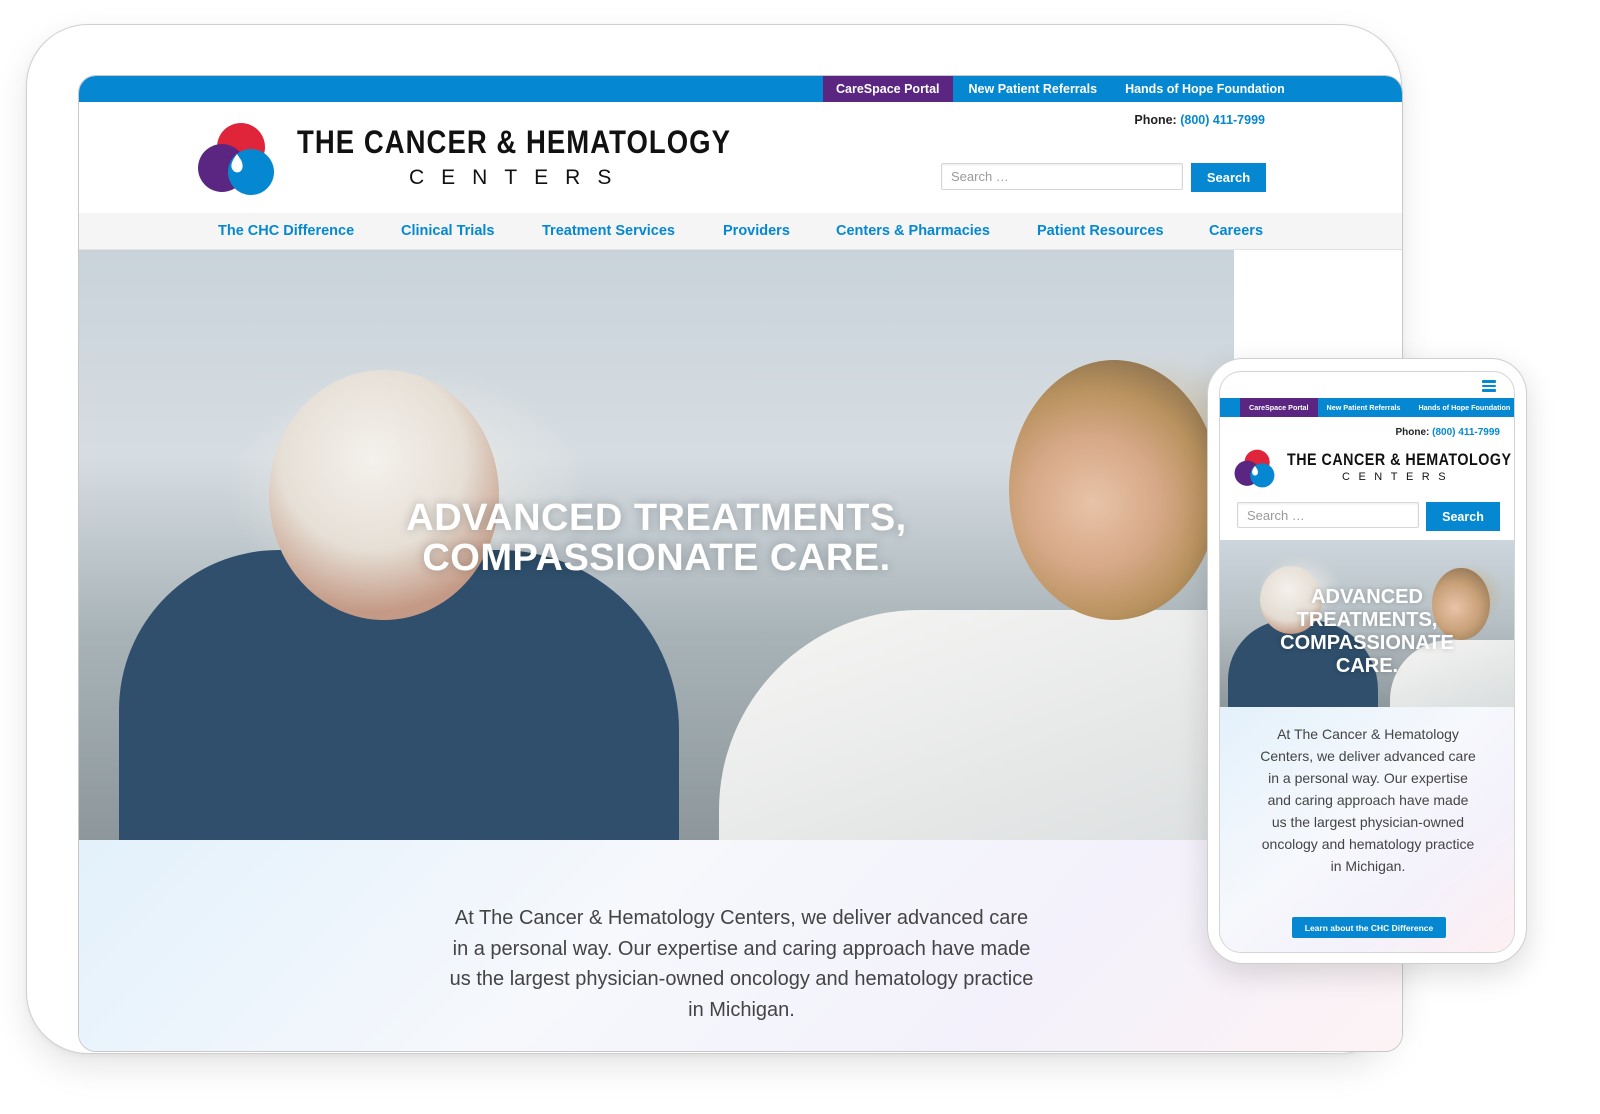  What do you see at coordinates (519, 177) in the screenshot?
I see `brand-subtitle: CENTERS` at bounding box center [519, 177].